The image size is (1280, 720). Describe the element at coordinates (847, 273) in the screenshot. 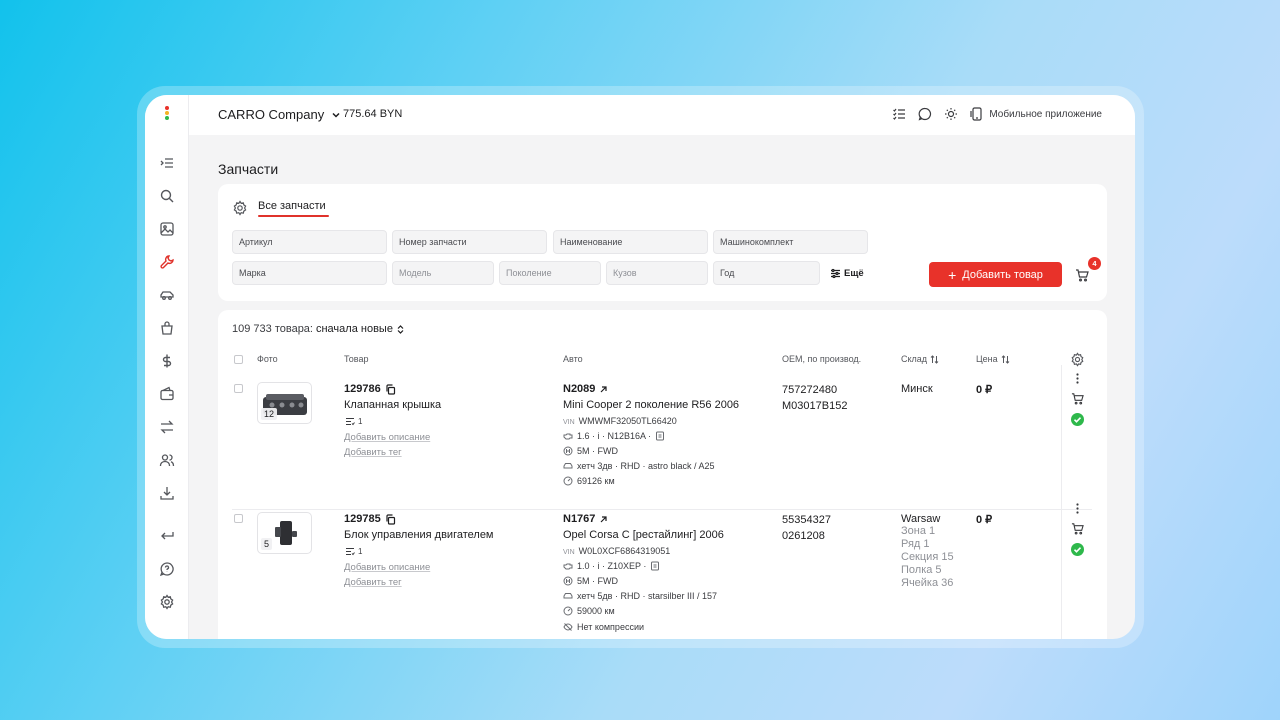

I see `more-filters-button: Ещё` at that location.